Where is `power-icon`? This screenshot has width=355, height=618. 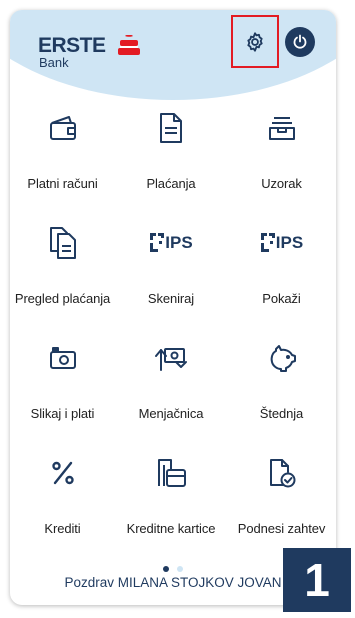
power-icon is located at coordinates (300, 41).